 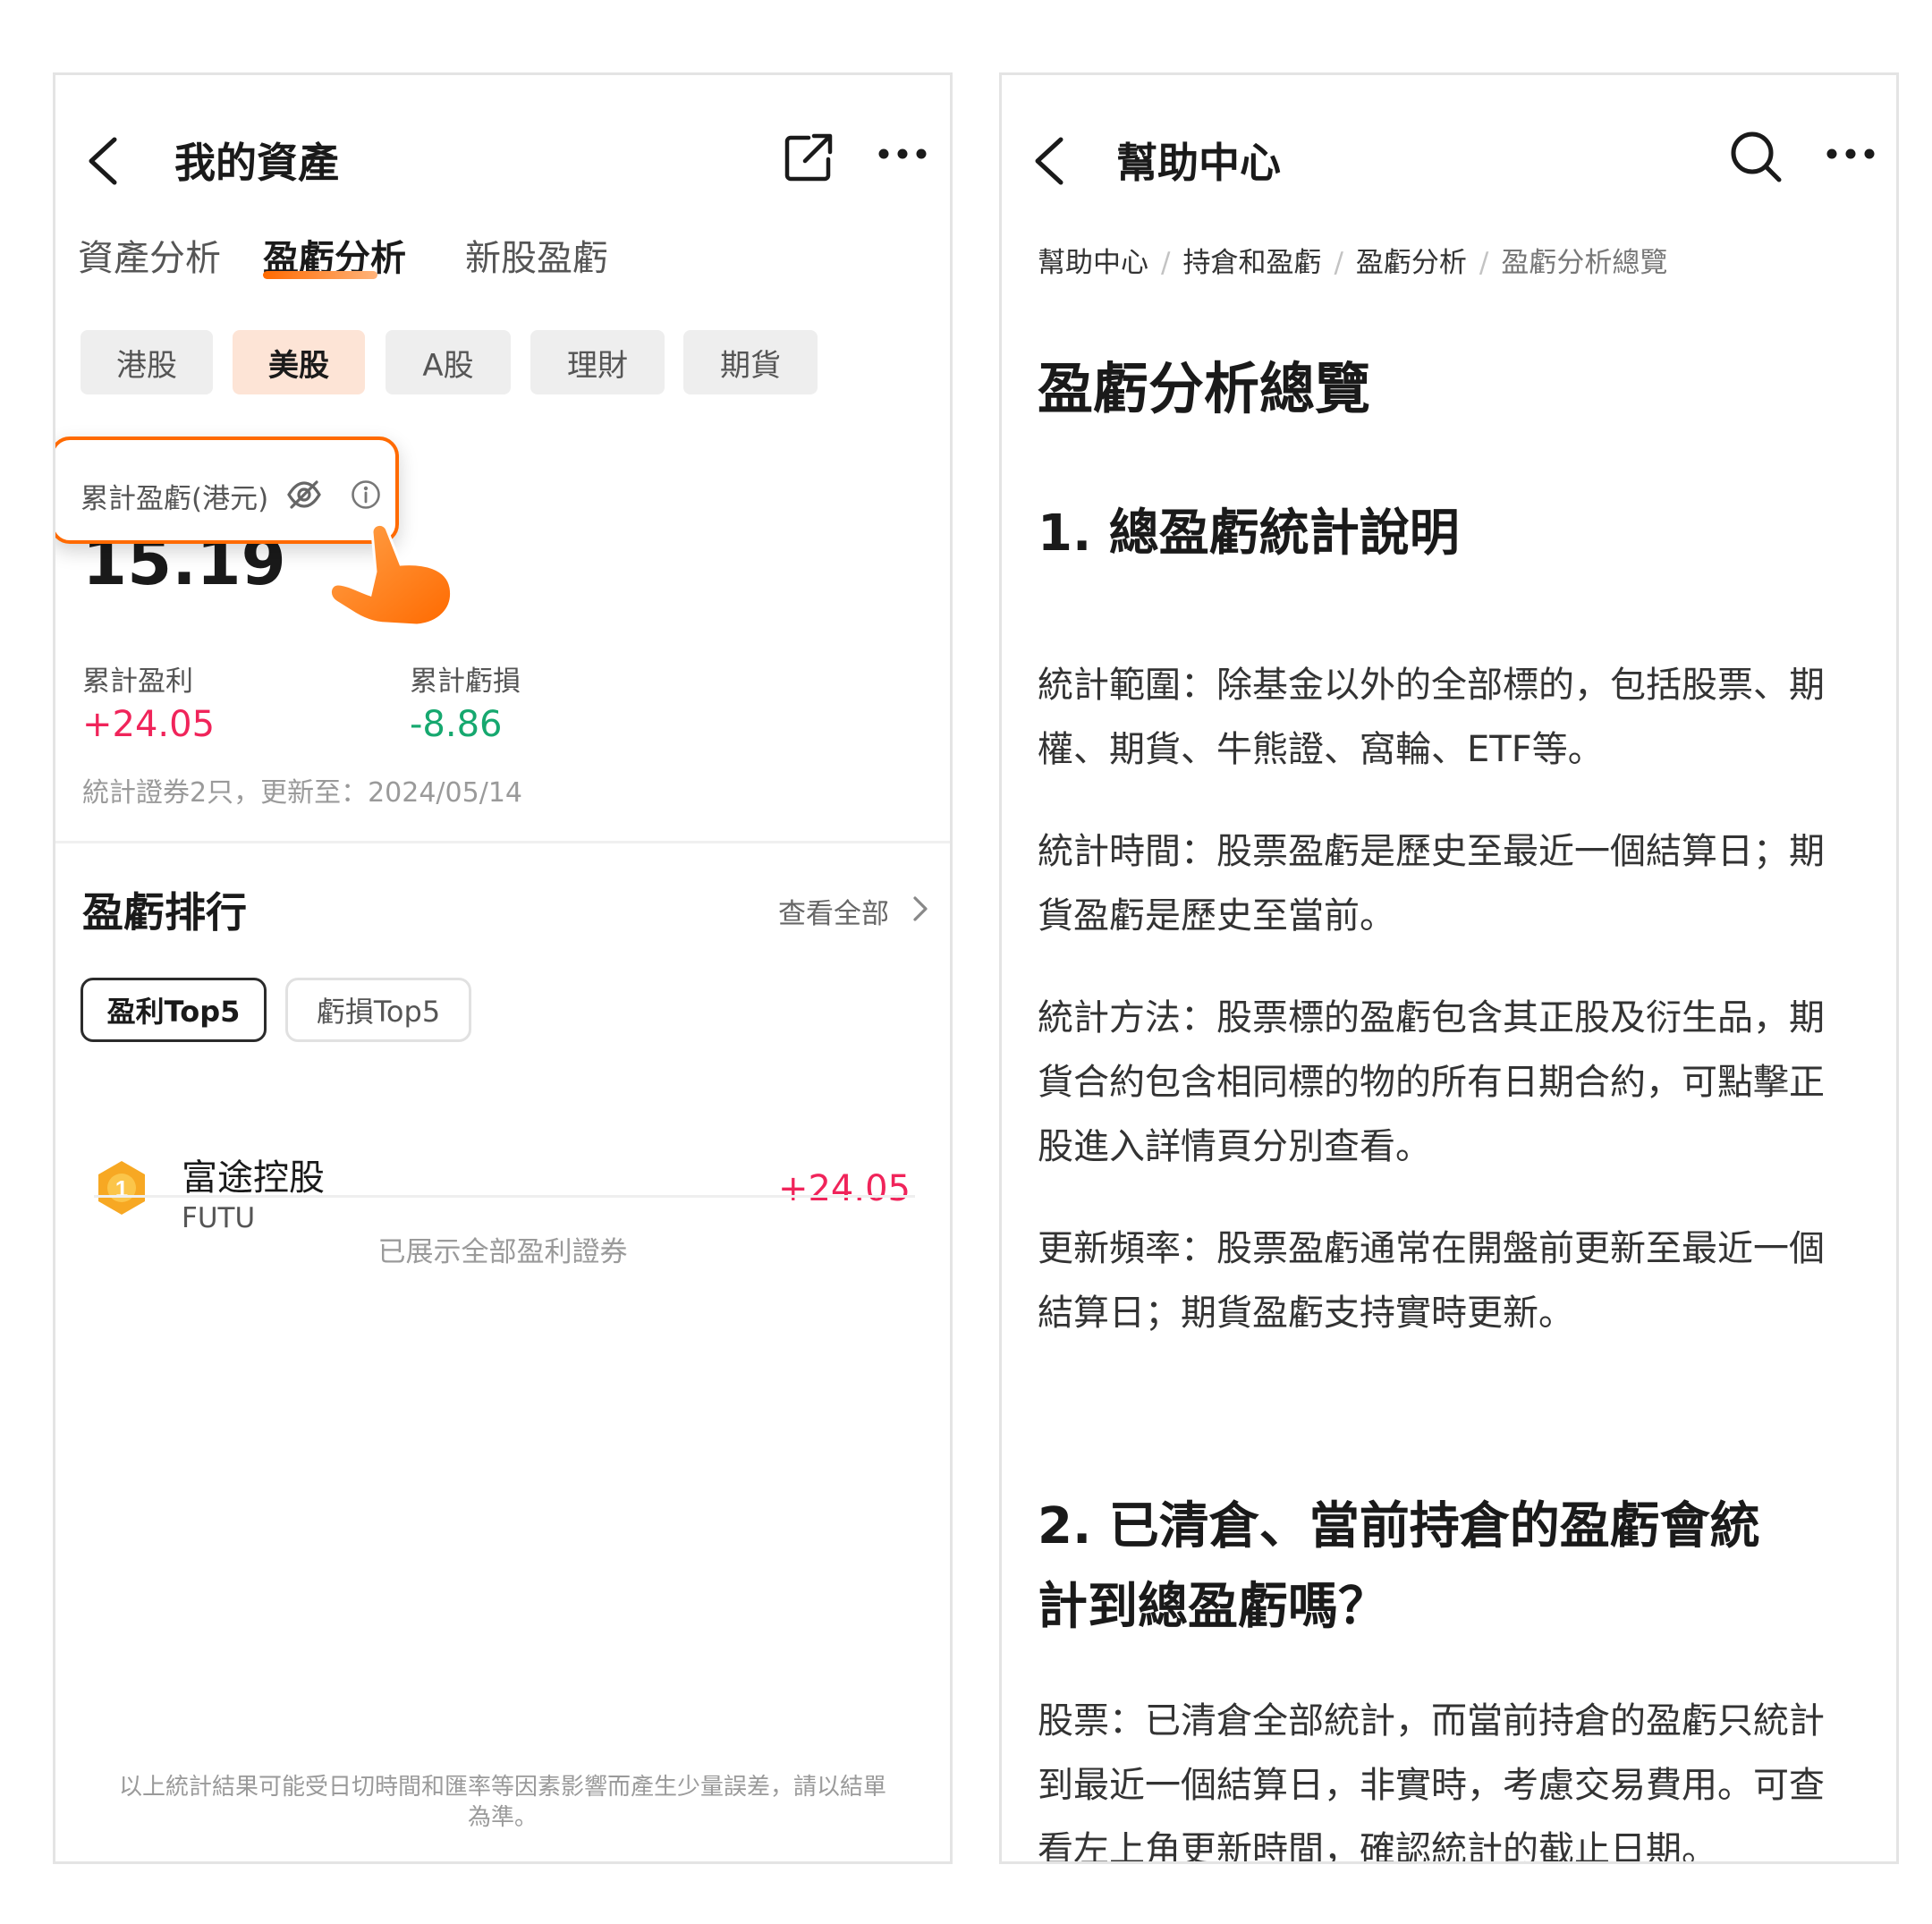 What do you see at coordinates (1431, 685) in the screenshot?
I see `paragraph-line: 統計範圍：除基金以外的全部標的，包括股票、期` at bounding box center [1431, 685].